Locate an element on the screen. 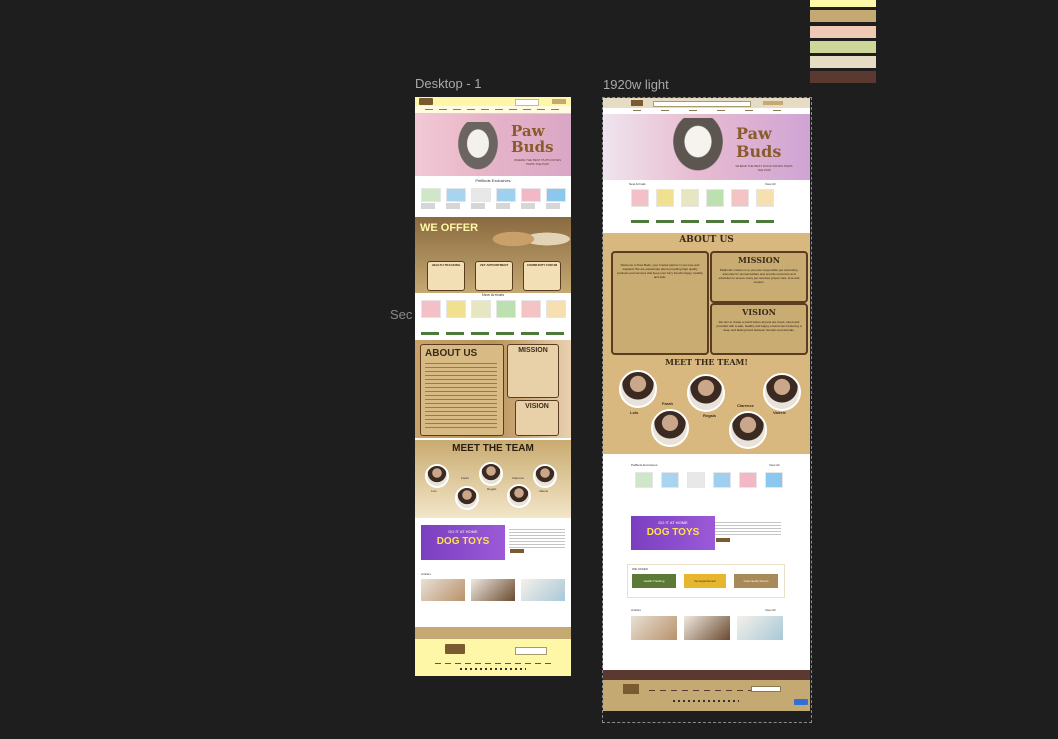 The width and height of the screenshot is (1058, 739). footer-links is located at coordinates (493, 663).